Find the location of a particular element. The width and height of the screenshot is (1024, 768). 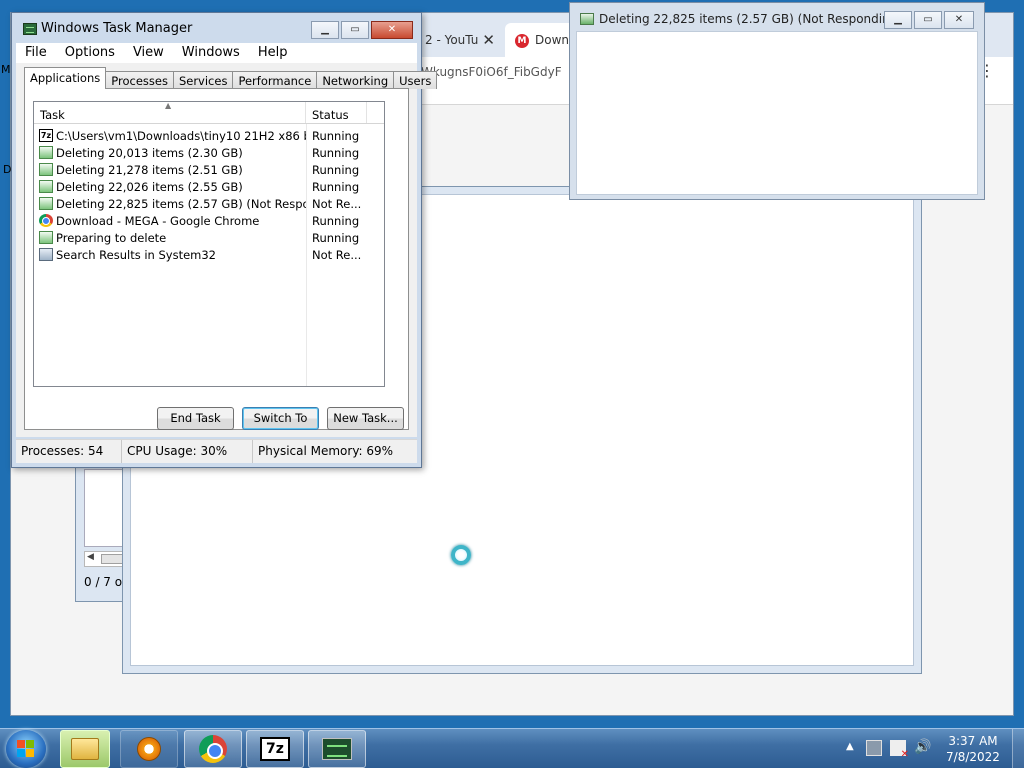

taskbar-task-manager-button is located at coordinates (337, 749).